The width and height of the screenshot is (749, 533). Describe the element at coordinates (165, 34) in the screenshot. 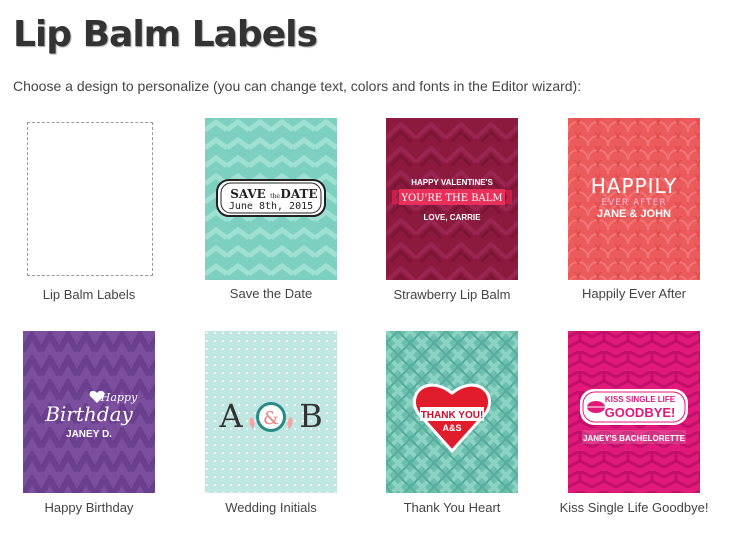

I see `page-title: Lip Balm Labels` at that location.